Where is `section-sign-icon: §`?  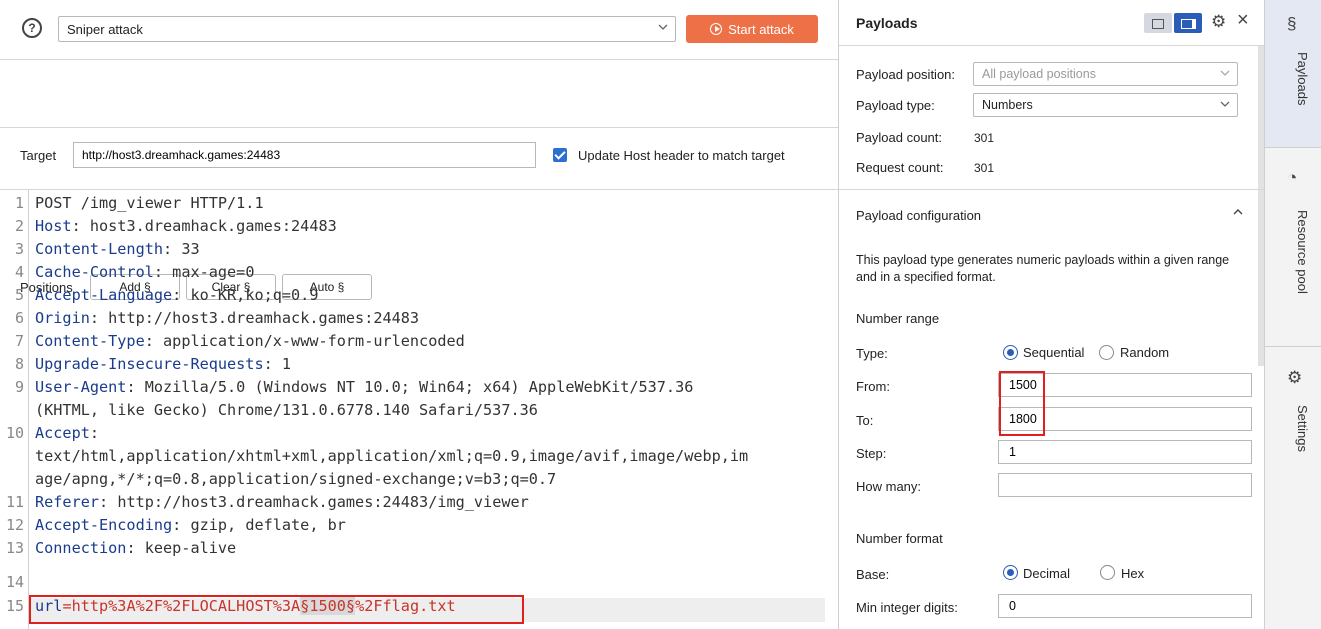 section-sign-icon: § is located at coordinates (1292, 23).